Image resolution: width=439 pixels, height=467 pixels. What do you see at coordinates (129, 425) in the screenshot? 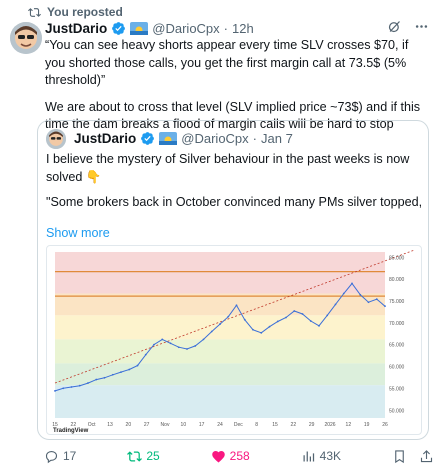
I see `chart-x-tick-label: 20` at bounding box center [129, 425].